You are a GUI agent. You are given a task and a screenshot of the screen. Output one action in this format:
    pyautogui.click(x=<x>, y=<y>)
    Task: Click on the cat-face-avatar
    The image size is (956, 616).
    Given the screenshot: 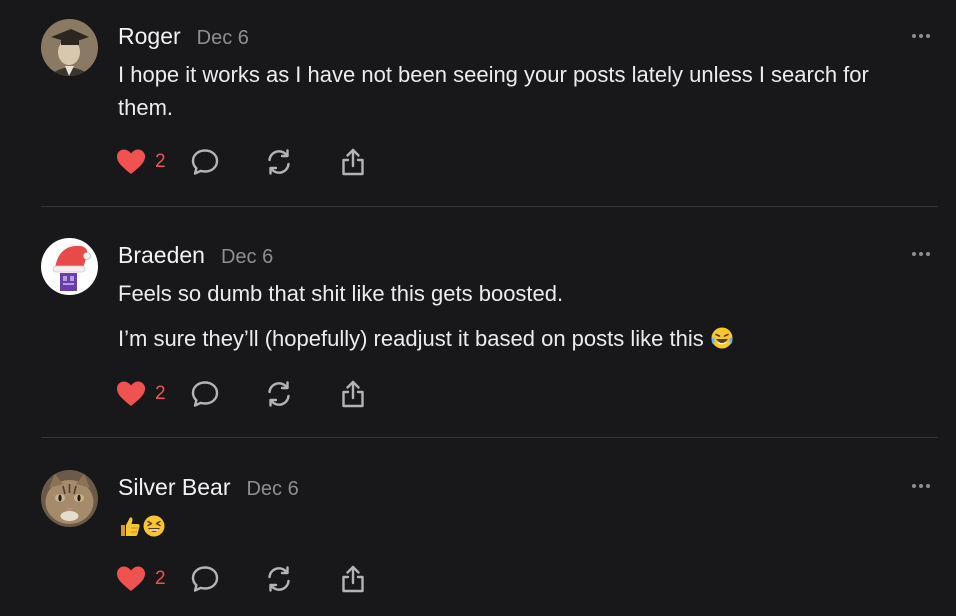 What is the action you would take?
    pyautogui.click(x=69, y=498)
    